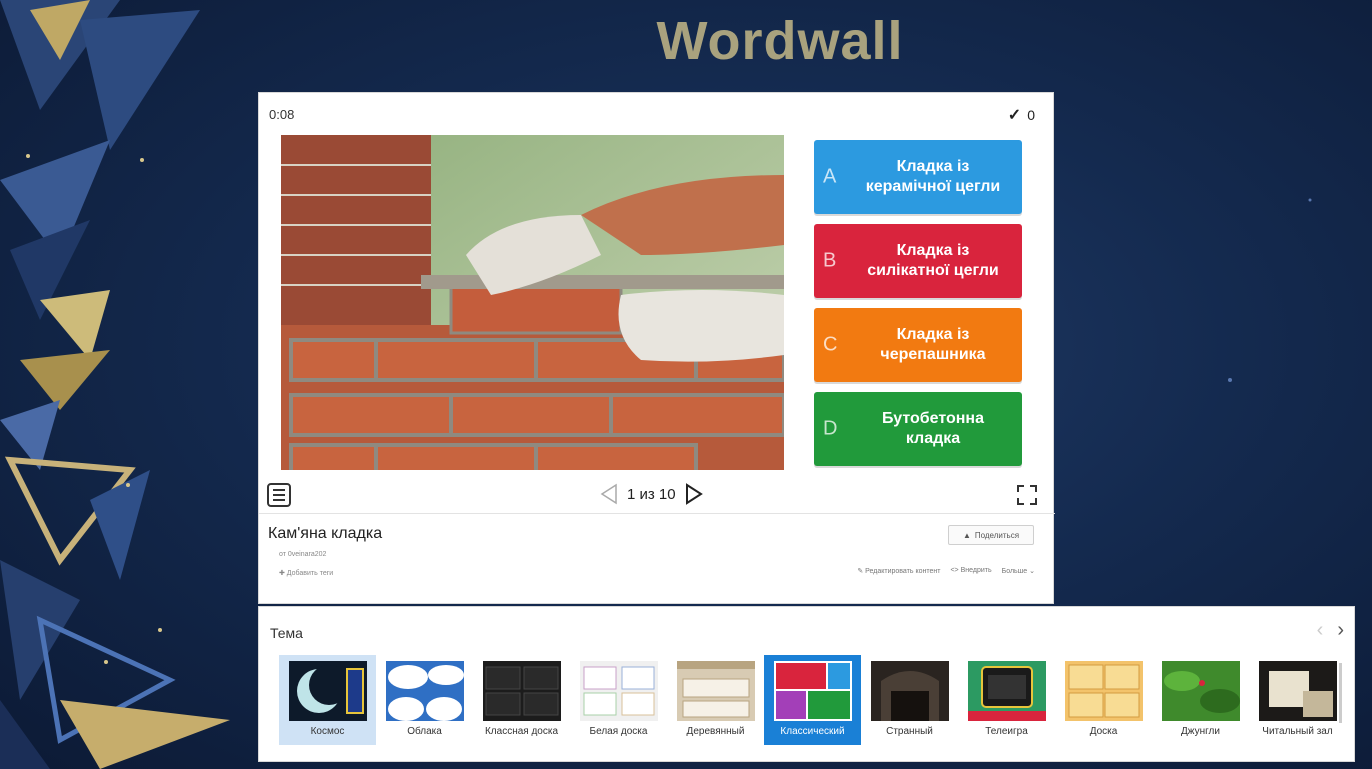  Describe the element at coordinates (1320, 630) in the screenshot. I see `chevron-left-icon: ‹` at that location.